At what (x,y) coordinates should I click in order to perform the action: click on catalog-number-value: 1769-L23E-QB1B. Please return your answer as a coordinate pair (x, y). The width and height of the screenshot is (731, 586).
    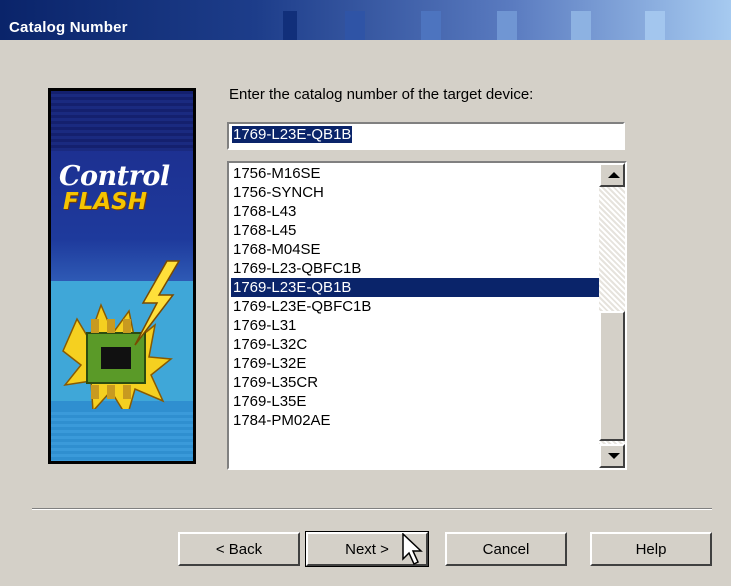
    Looking at the image, I should click on (292, 134).